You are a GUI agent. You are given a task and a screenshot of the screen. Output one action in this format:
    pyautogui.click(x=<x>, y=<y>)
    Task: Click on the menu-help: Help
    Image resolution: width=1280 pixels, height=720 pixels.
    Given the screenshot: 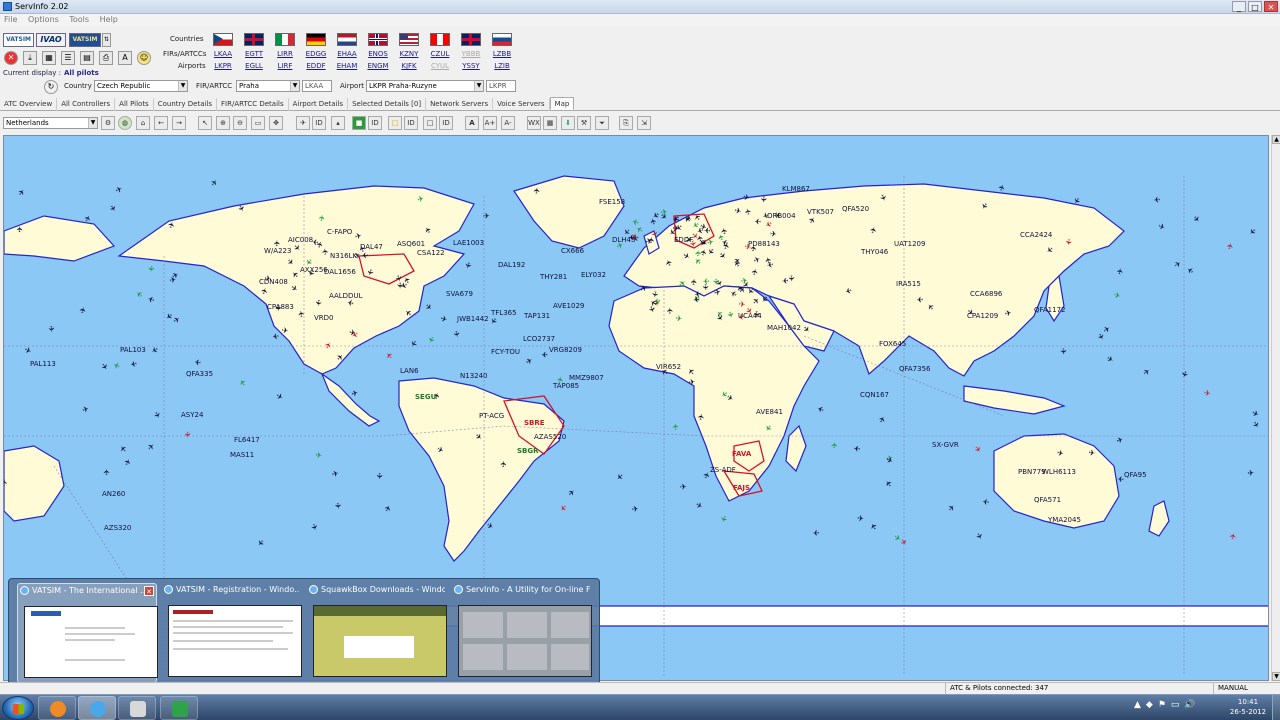 What is the action you would take?
    pyautogui.click(x=109, y=19)
    